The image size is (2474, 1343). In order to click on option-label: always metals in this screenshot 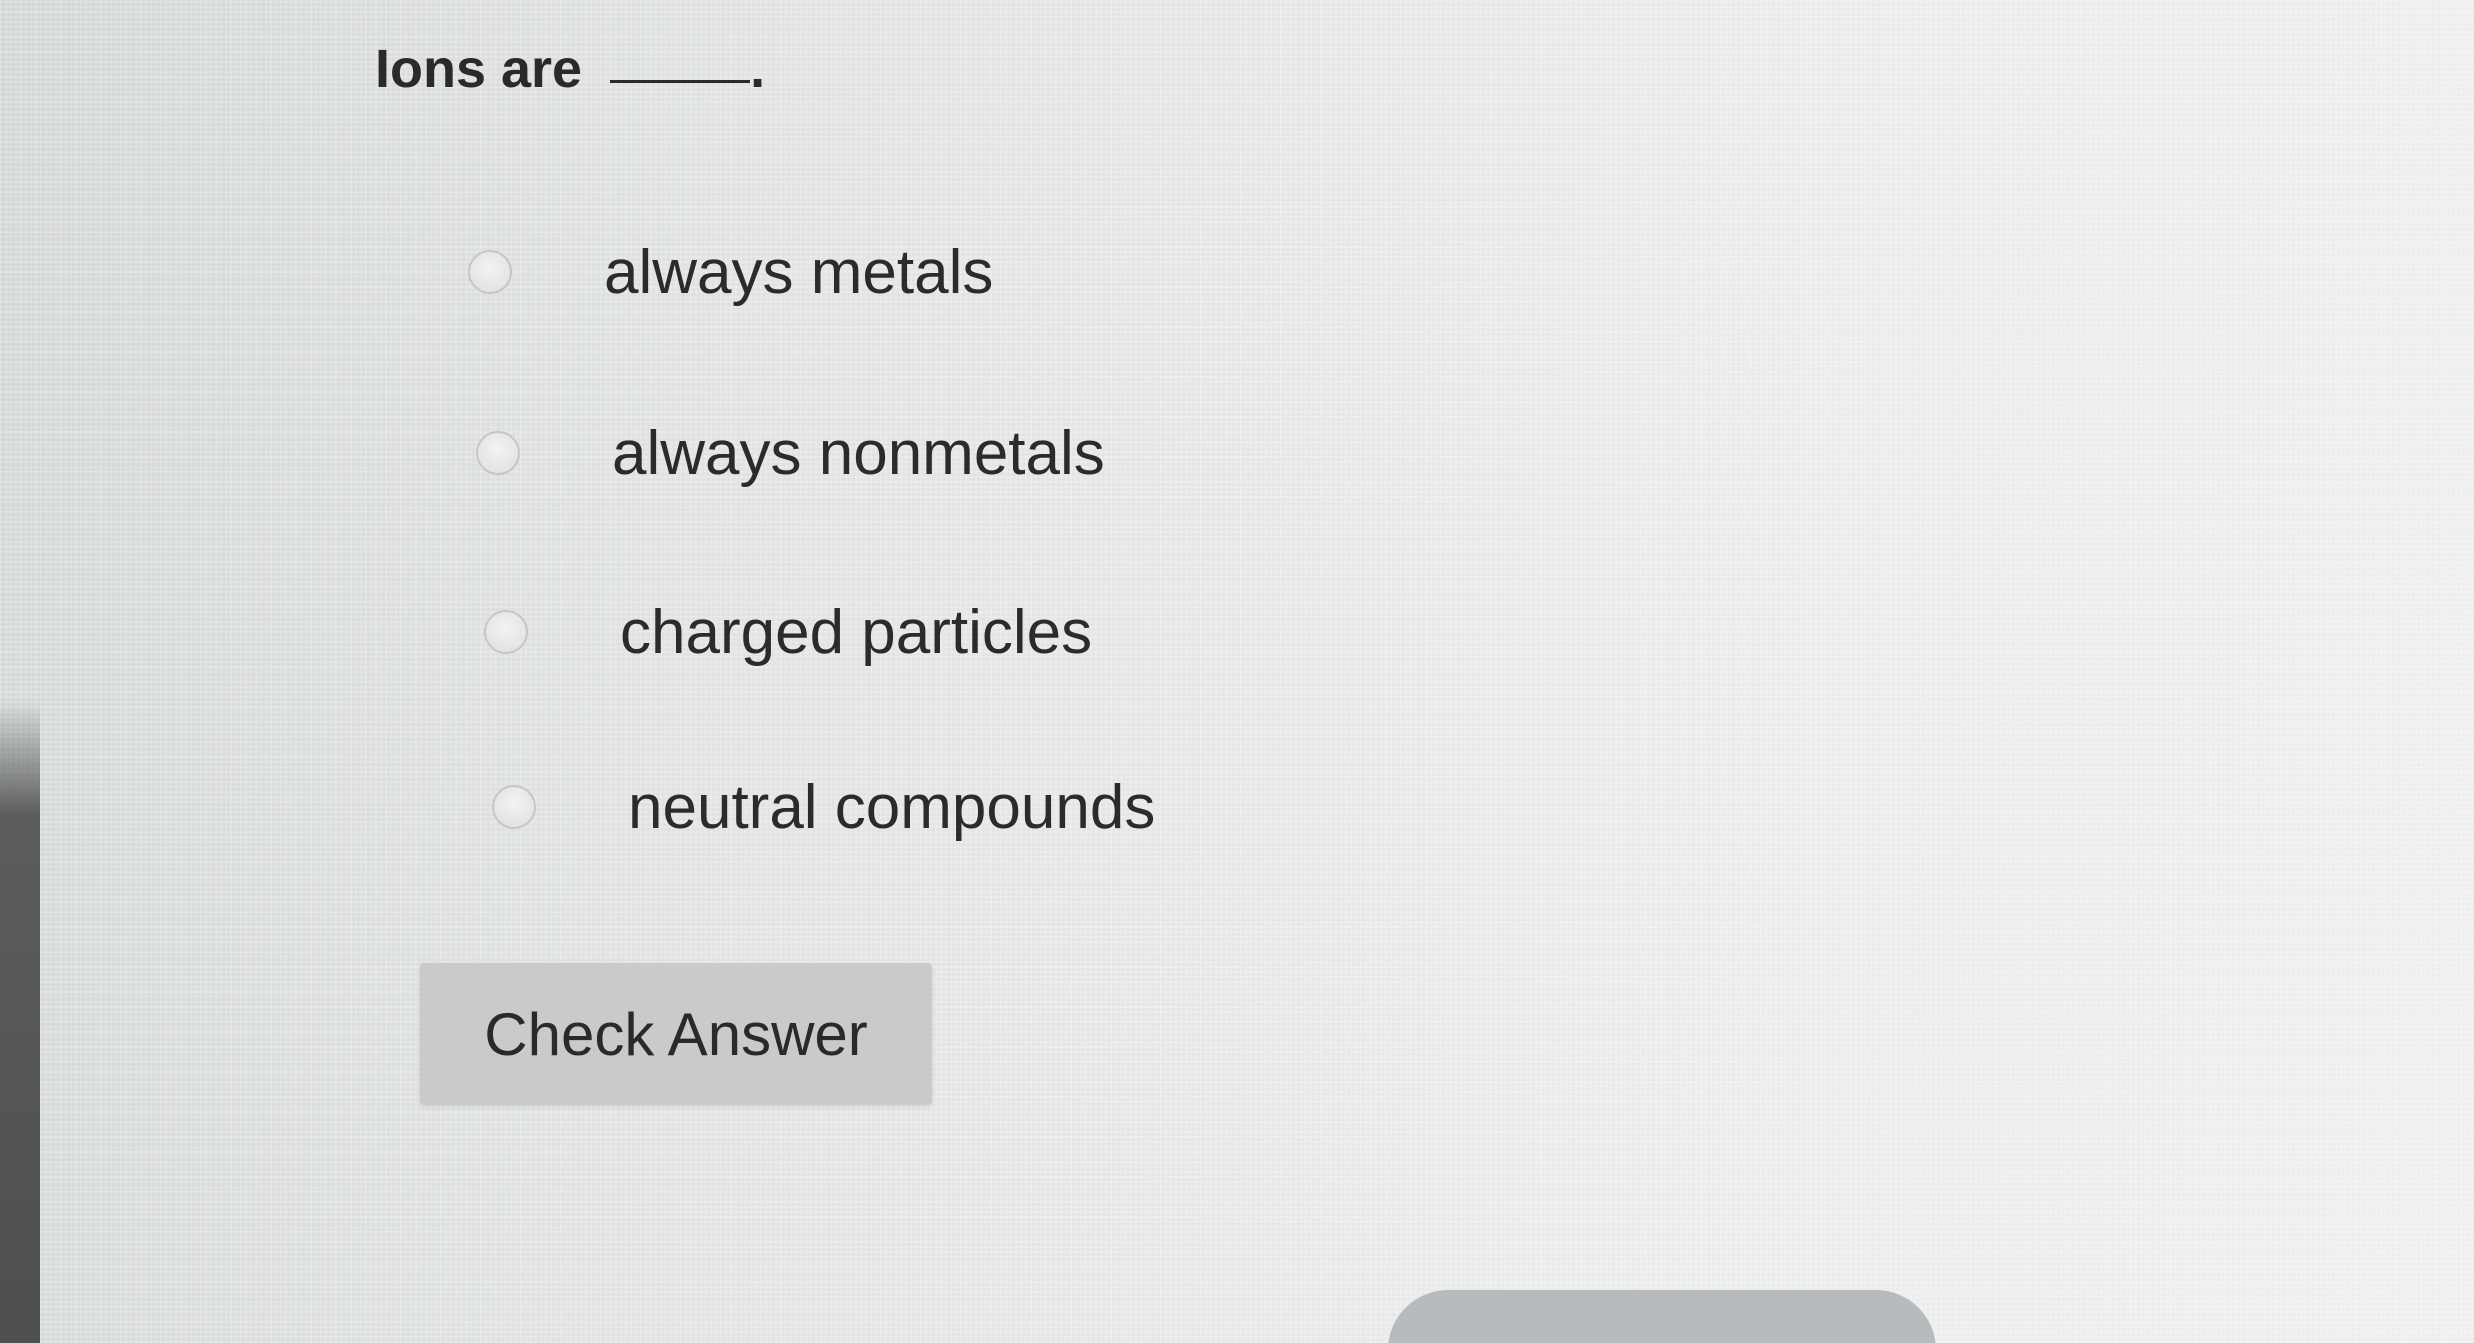, I will do `click(798, 272)`.